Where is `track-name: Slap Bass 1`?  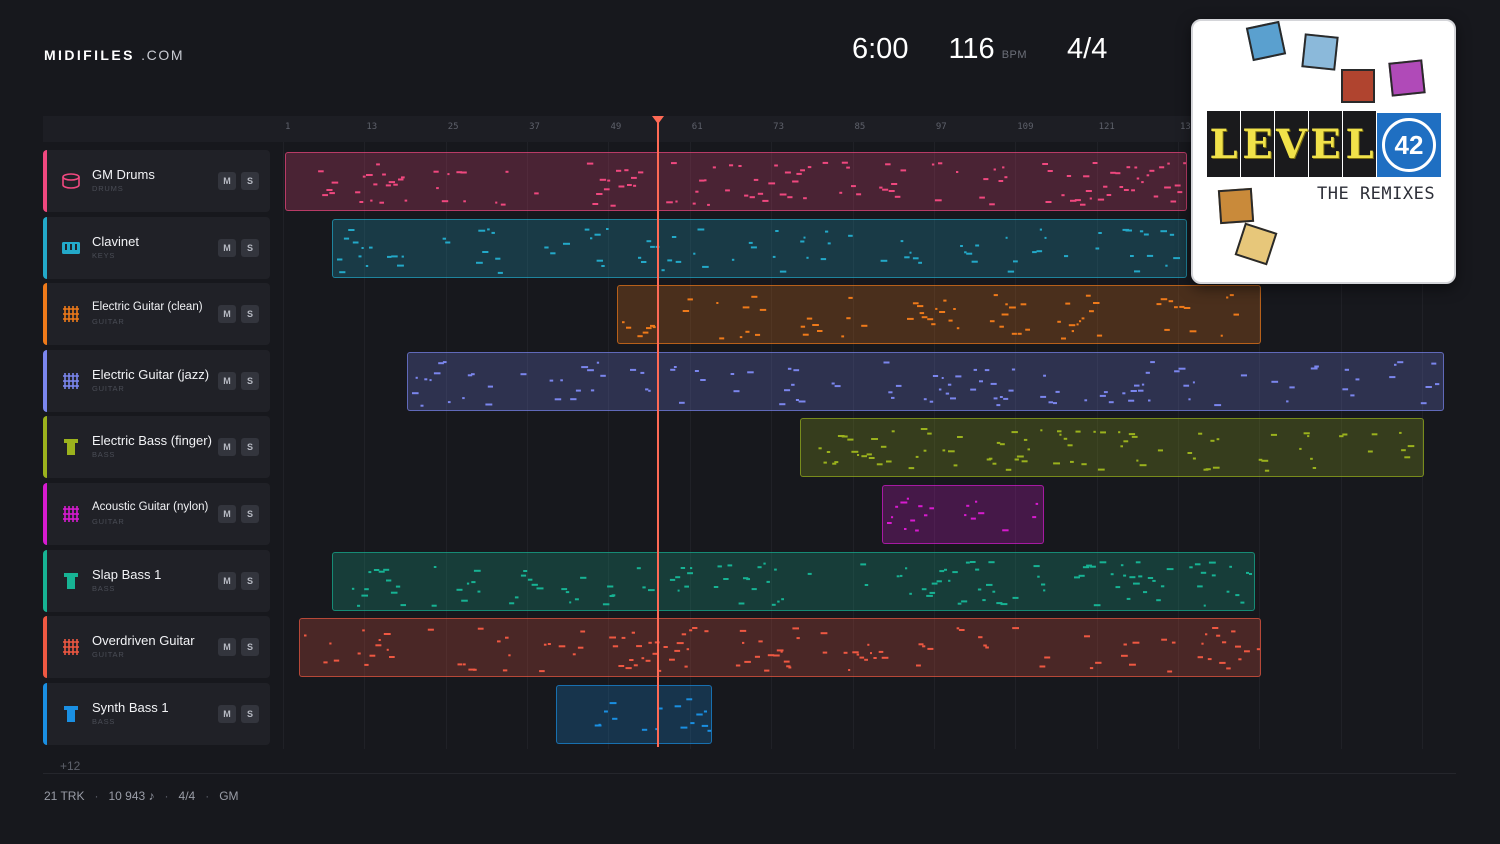
track-name: Slap Bass 1 is located at coordinates (127, 574).